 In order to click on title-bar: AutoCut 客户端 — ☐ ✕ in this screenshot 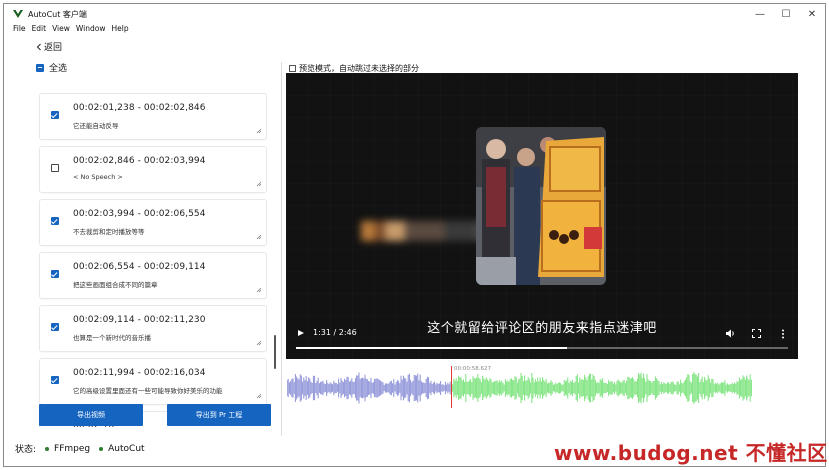, I will do `click(414, 14)`.